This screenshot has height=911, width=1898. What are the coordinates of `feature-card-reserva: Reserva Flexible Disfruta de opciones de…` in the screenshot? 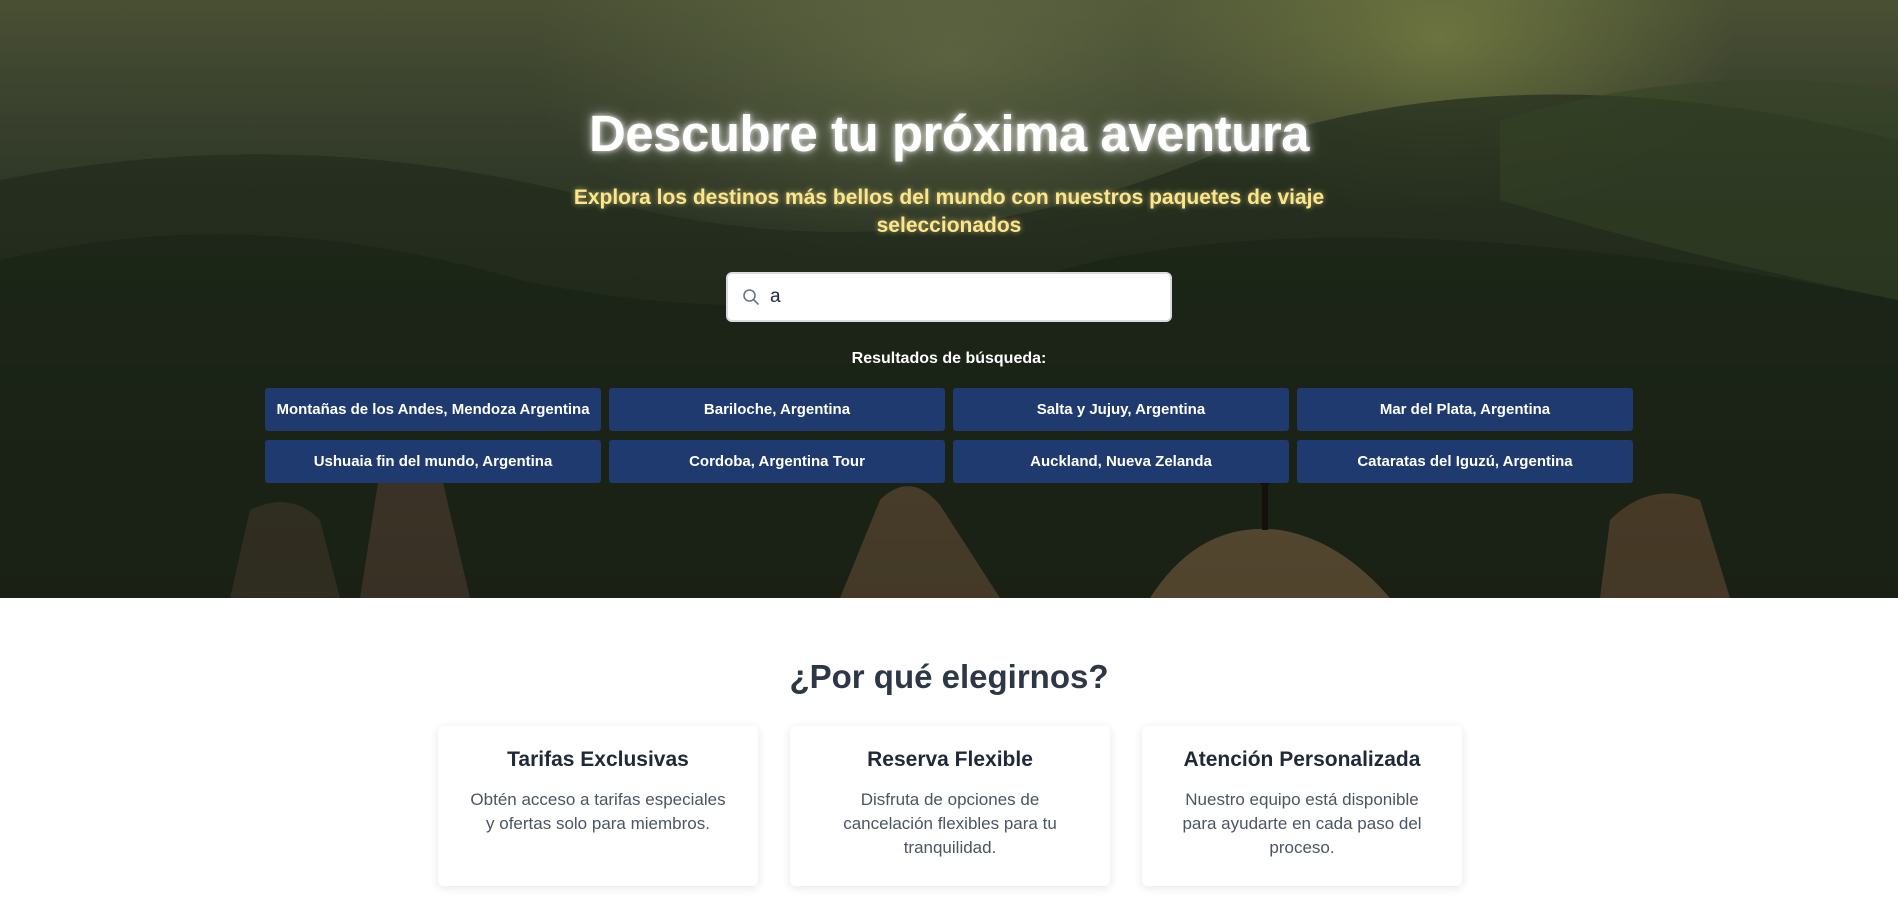 It's located at (950, 806).